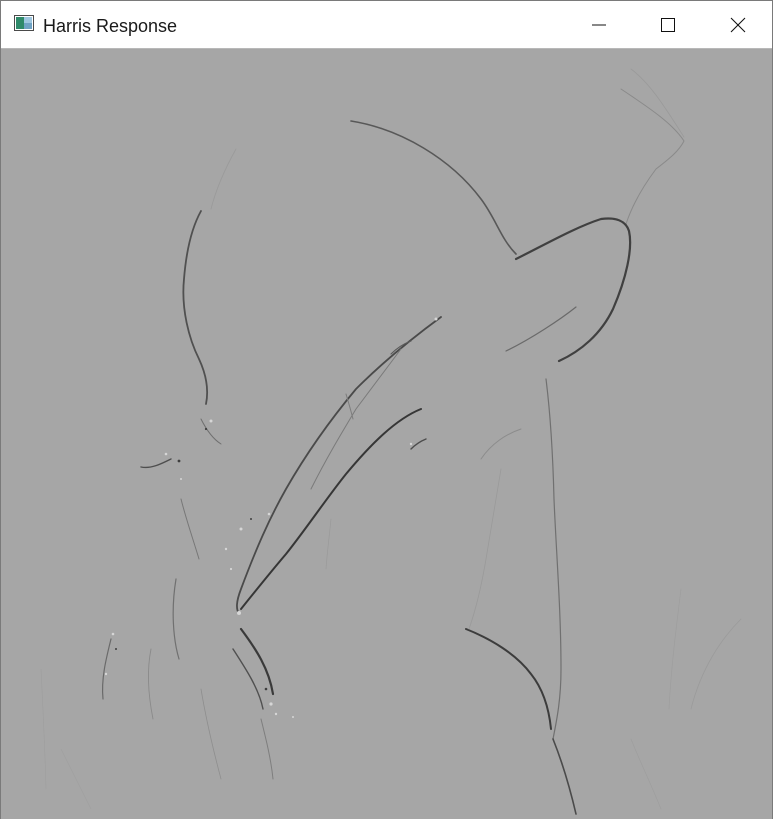 Image resolution: width=773 pixels, height=819 pixels. What do you see at coordinates (110, 26) in the screenshot?
I see `window-title: Harris Response` at bounding box center [110, 26].